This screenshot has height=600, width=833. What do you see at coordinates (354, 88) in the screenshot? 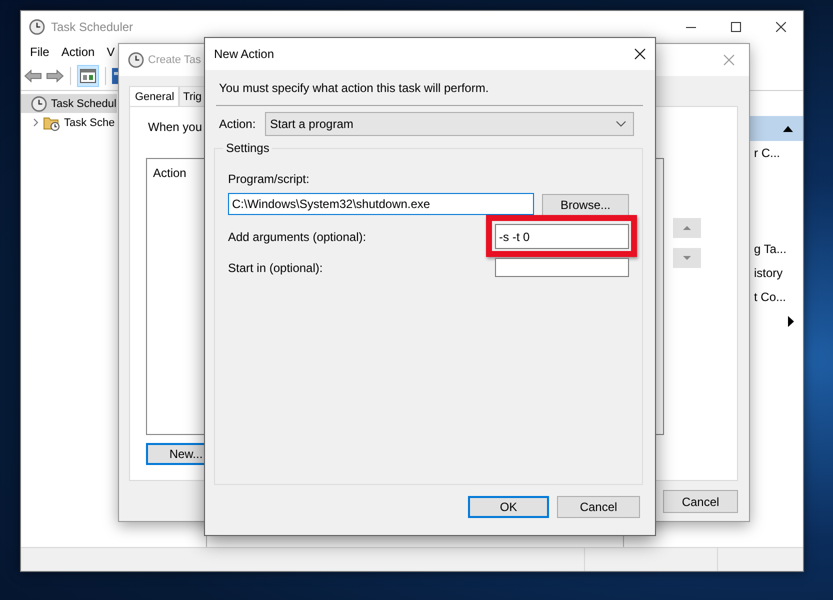
I see `instruction-text: You must specify what action this task will perform.` at bounding box center [354, 88].